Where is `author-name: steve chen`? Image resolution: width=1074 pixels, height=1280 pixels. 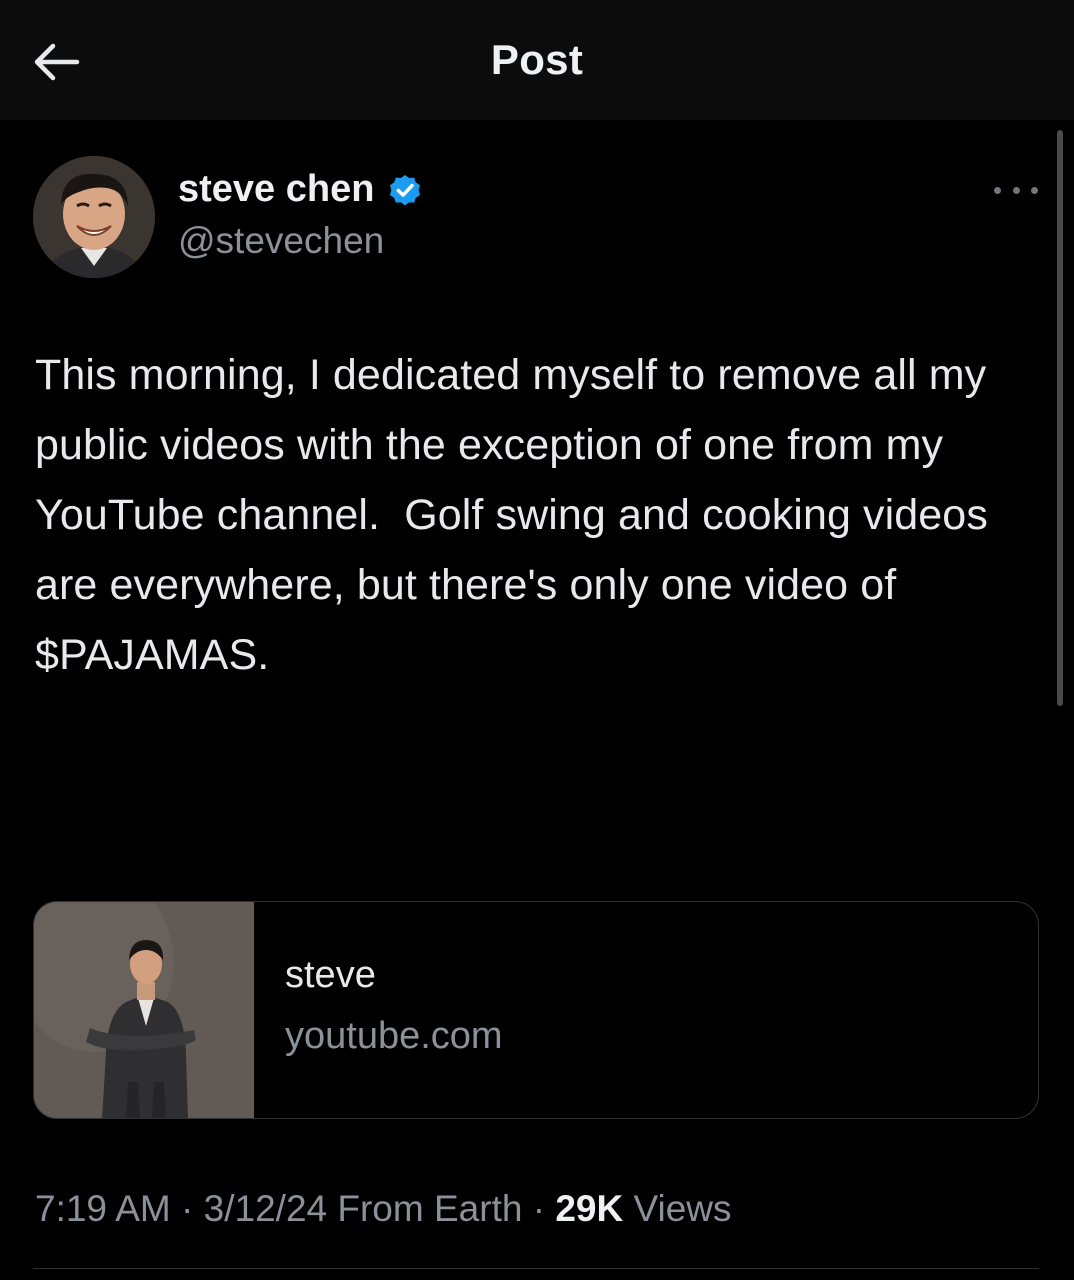
author-name: steve chen is located at coordinates (276, 189).